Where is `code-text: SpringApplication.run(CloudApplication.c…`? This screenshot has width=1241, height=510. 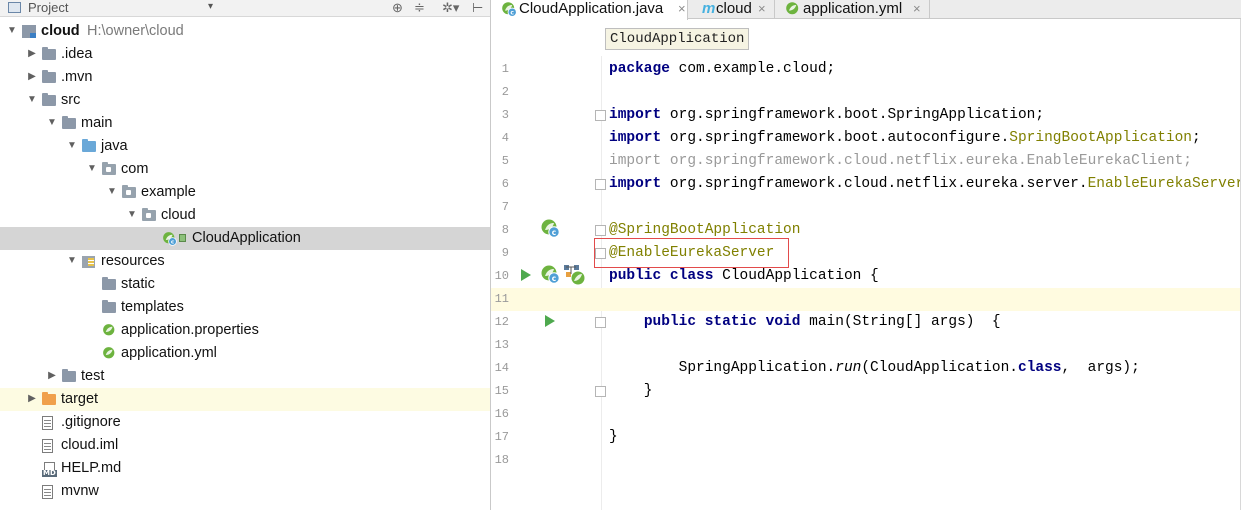 code-text: SpringApplication.run(CloudApplication.c… is located at coordinates (874, 368).